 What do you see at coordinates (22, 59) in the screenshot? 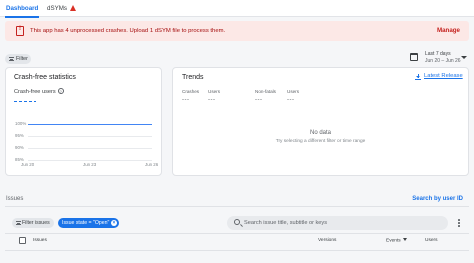
I see `filter-button-label: Filter` at bounding box center [22, 59].